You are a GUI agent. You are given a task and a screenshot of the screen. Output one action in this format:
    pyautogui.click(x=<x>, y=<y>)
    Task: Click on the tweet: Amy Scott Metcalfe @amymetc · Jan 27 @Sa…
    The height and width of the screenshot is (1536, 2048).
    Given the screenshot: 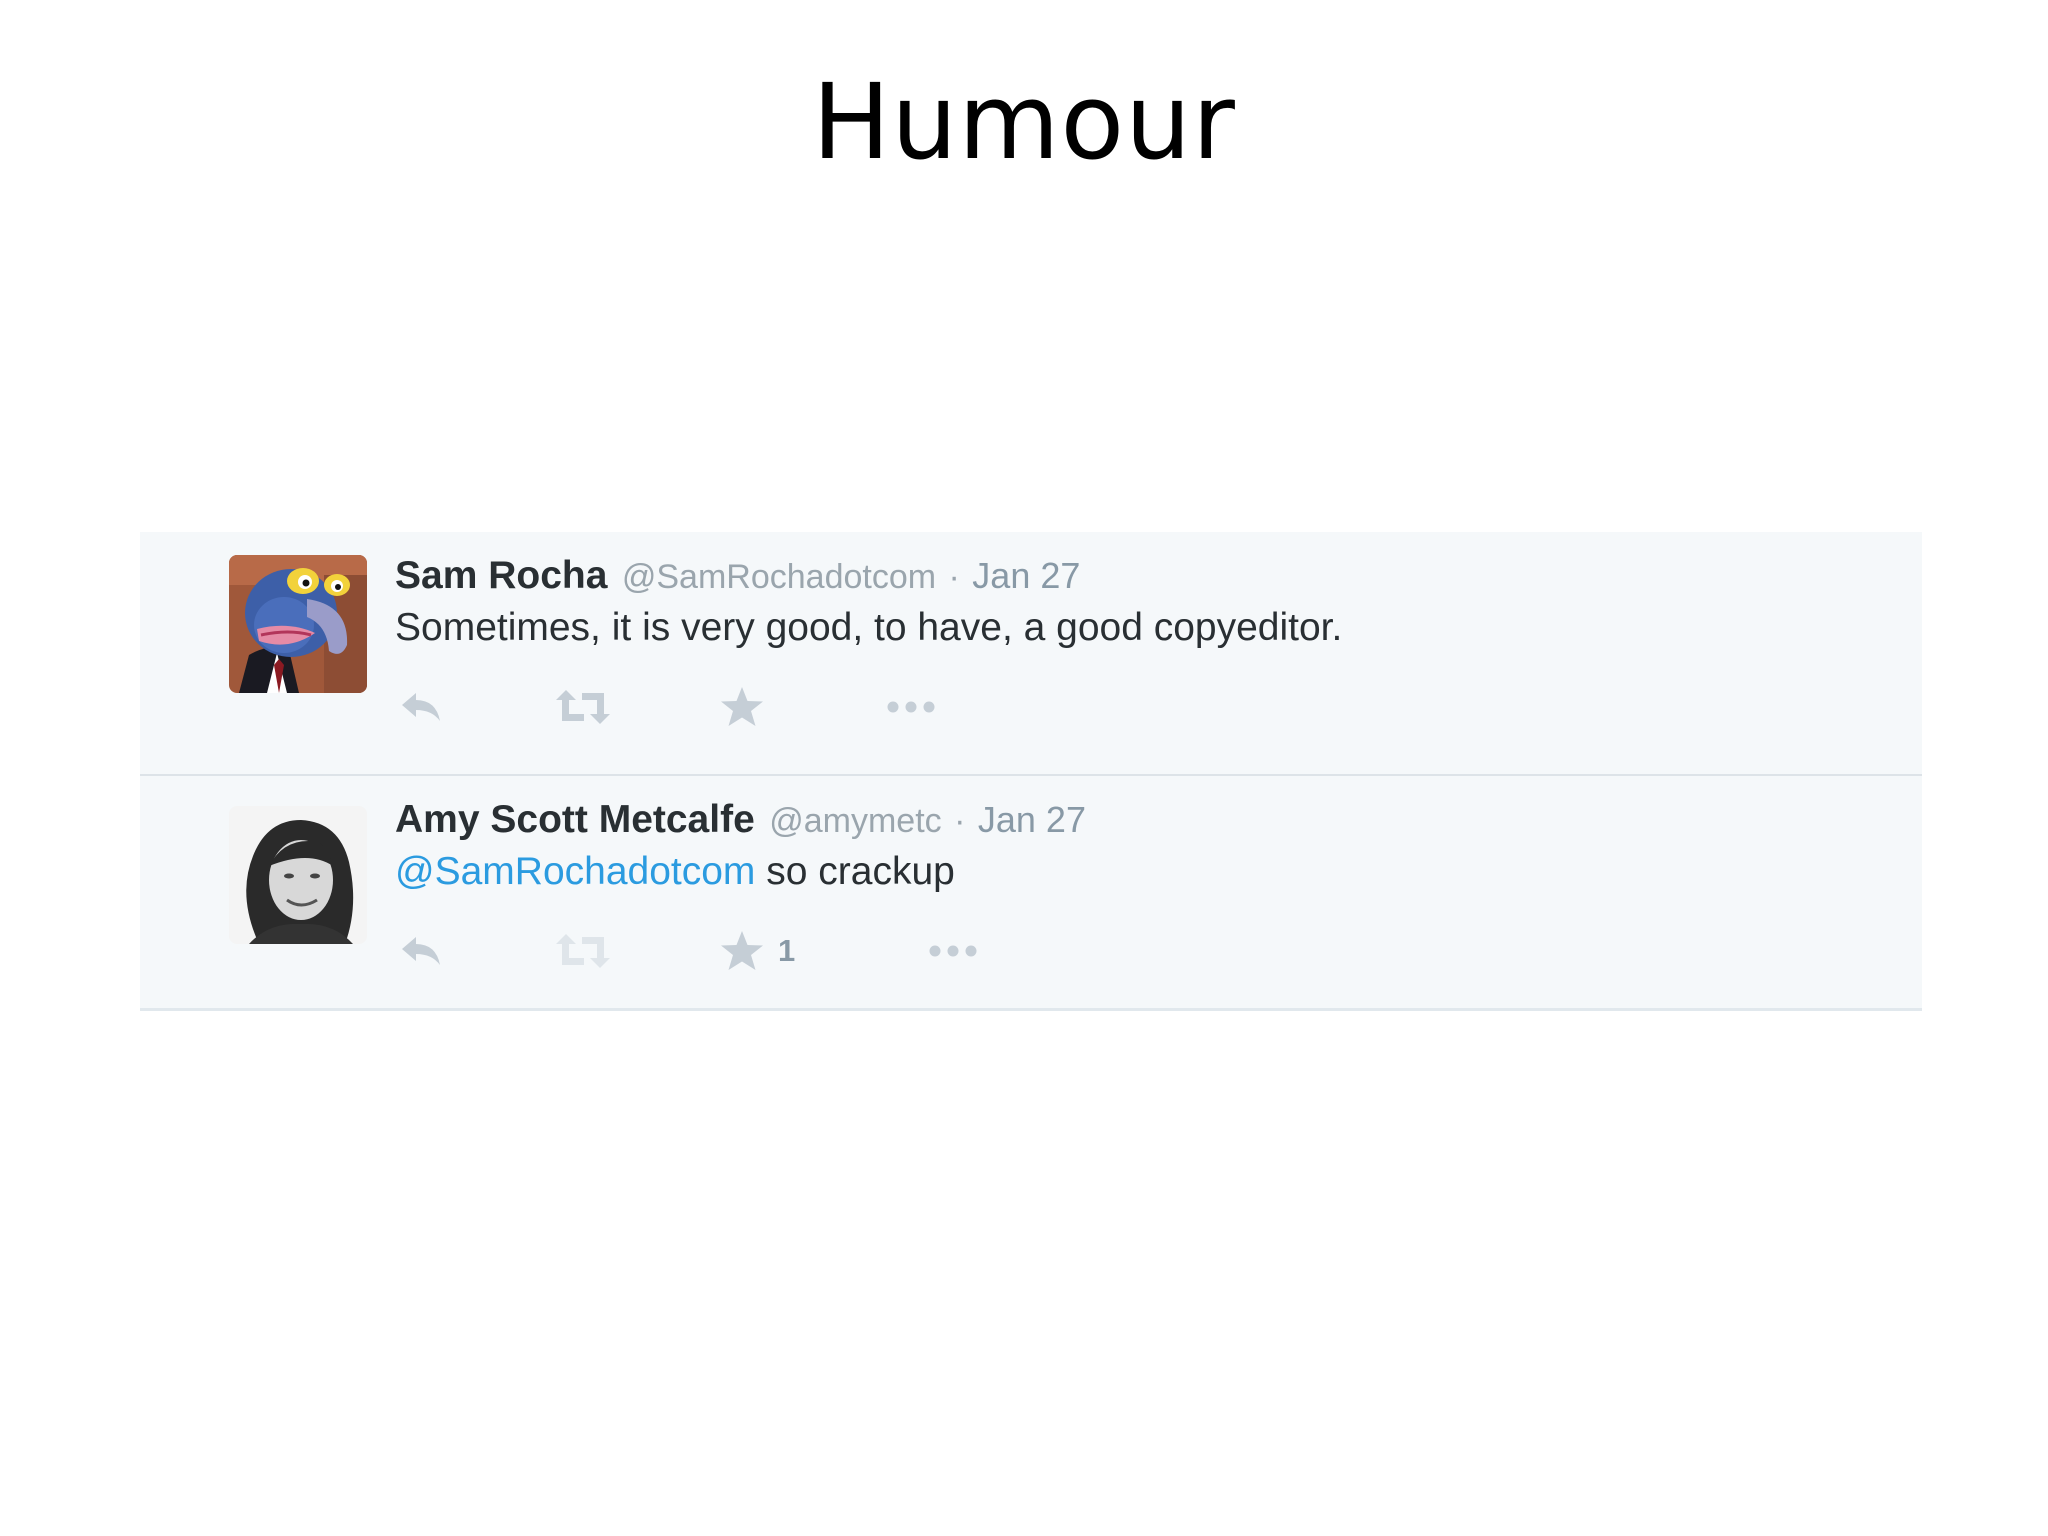 What is the action you would take?
    pyautogui.click(x=1031, y=892)
    